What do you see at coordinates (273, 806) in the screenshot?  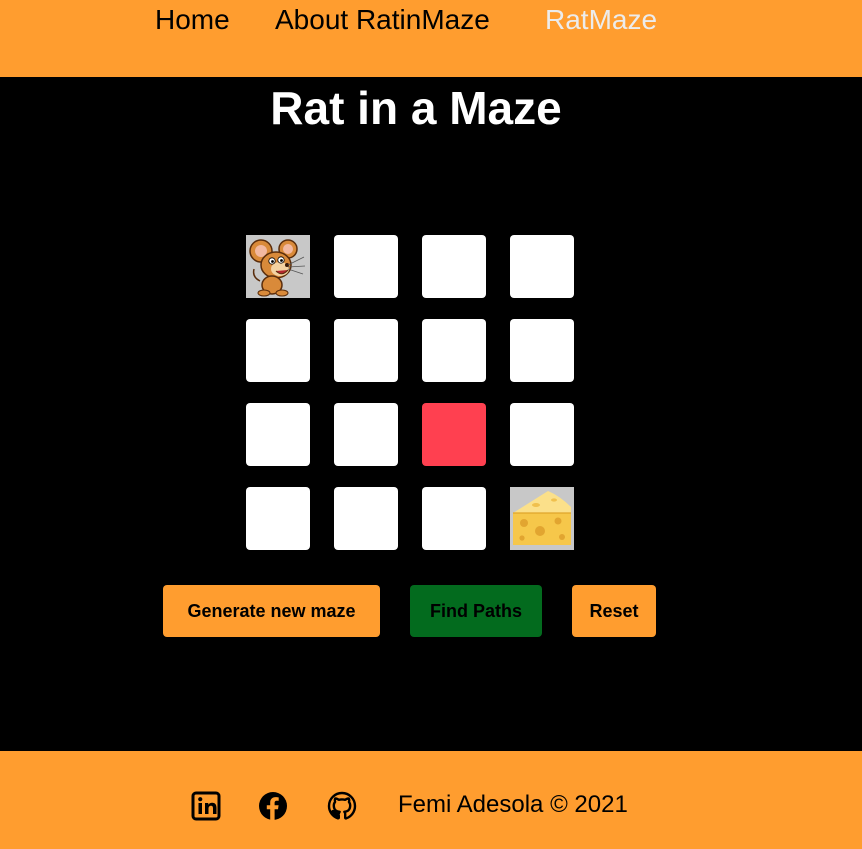 I see `facebook-icon` at bounding box center [273, 806].